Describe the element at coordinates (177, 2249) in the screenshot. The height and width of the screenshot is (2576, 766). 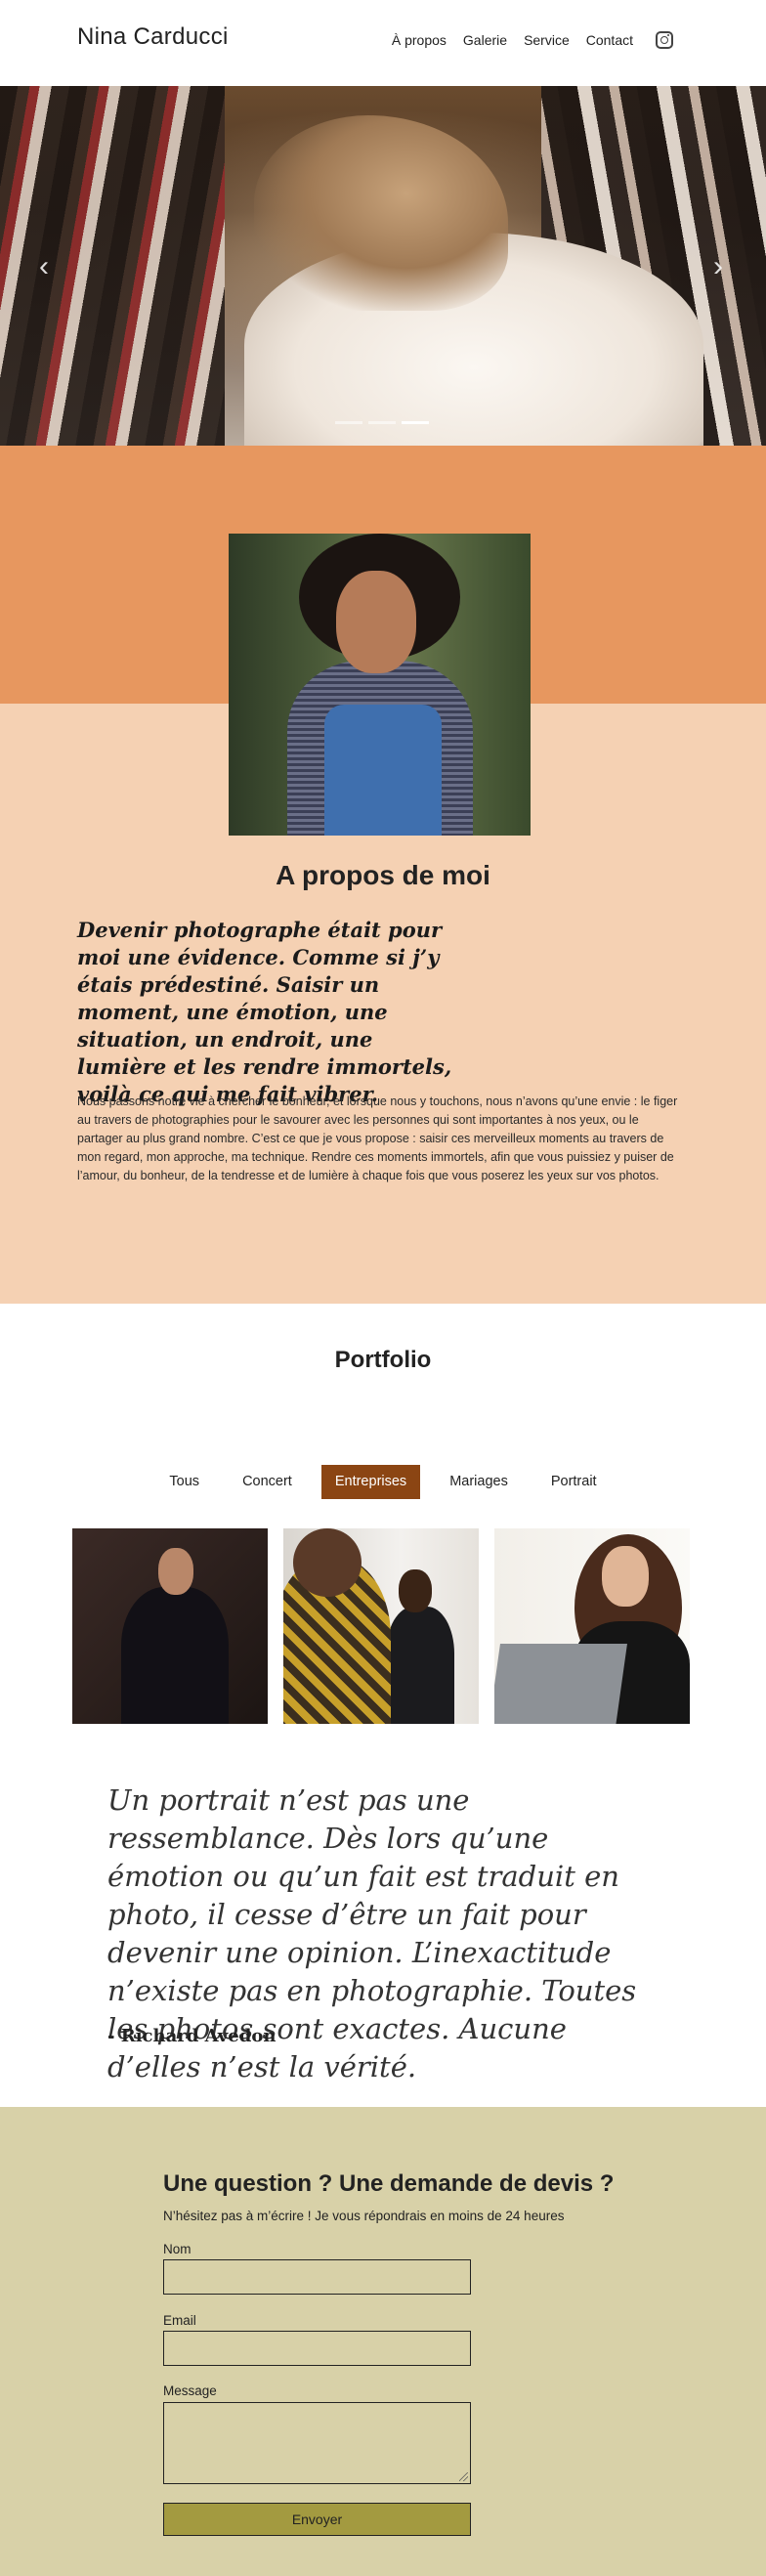
I see `name-label: Nom` at that location.